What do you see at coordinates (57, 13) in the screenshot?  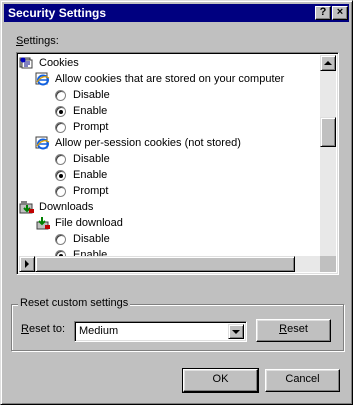 I see `window-title: Security Settings` at bounding box center [57, 13].